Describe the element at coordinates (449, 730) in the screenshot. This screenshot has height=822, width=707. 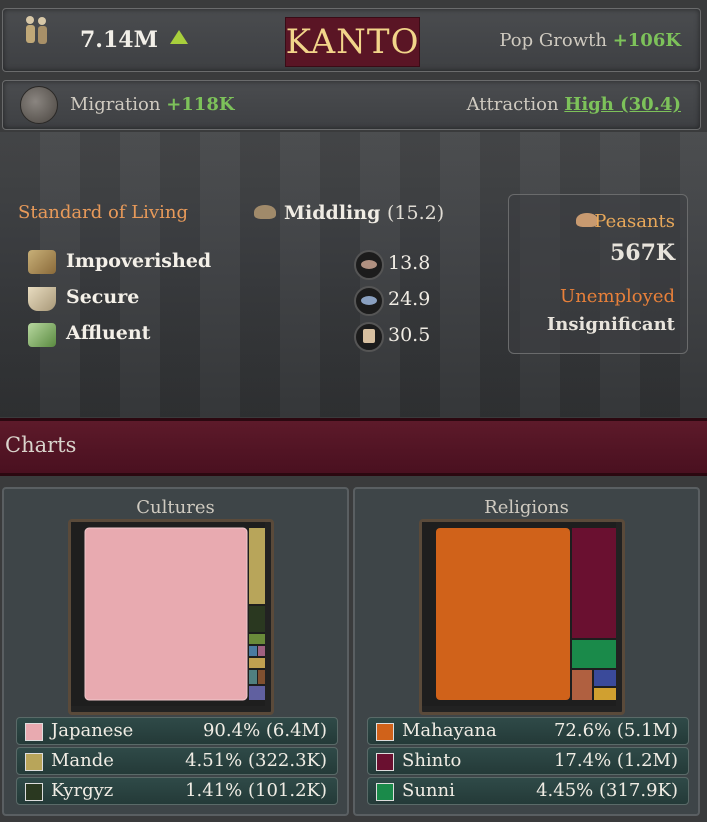
I see `legend-name: Mahayana` at that location.